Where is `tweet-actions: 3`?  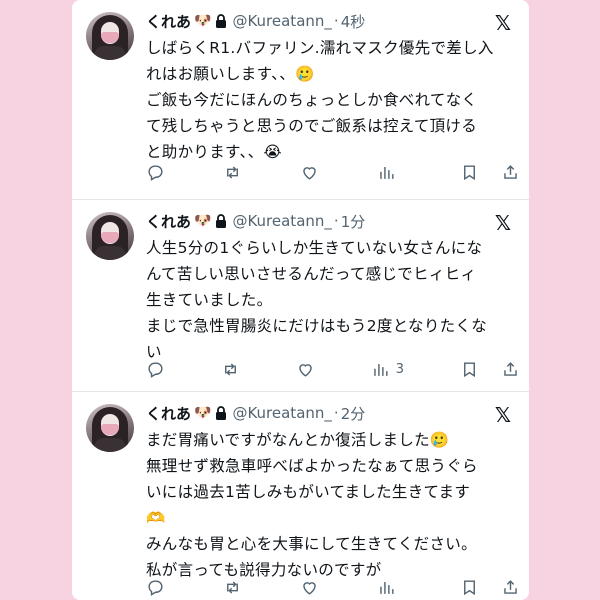 tweet-actions: 3 is located at coordinates (333, 369).